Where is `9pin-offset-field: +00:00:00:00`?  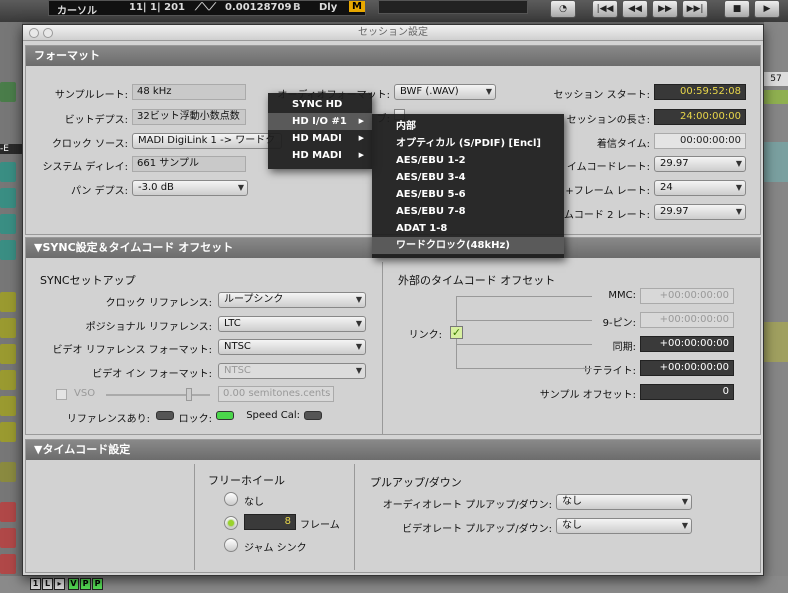
9pin-offset-field: +00:00:00:00 is located at coordinates (687, 320).